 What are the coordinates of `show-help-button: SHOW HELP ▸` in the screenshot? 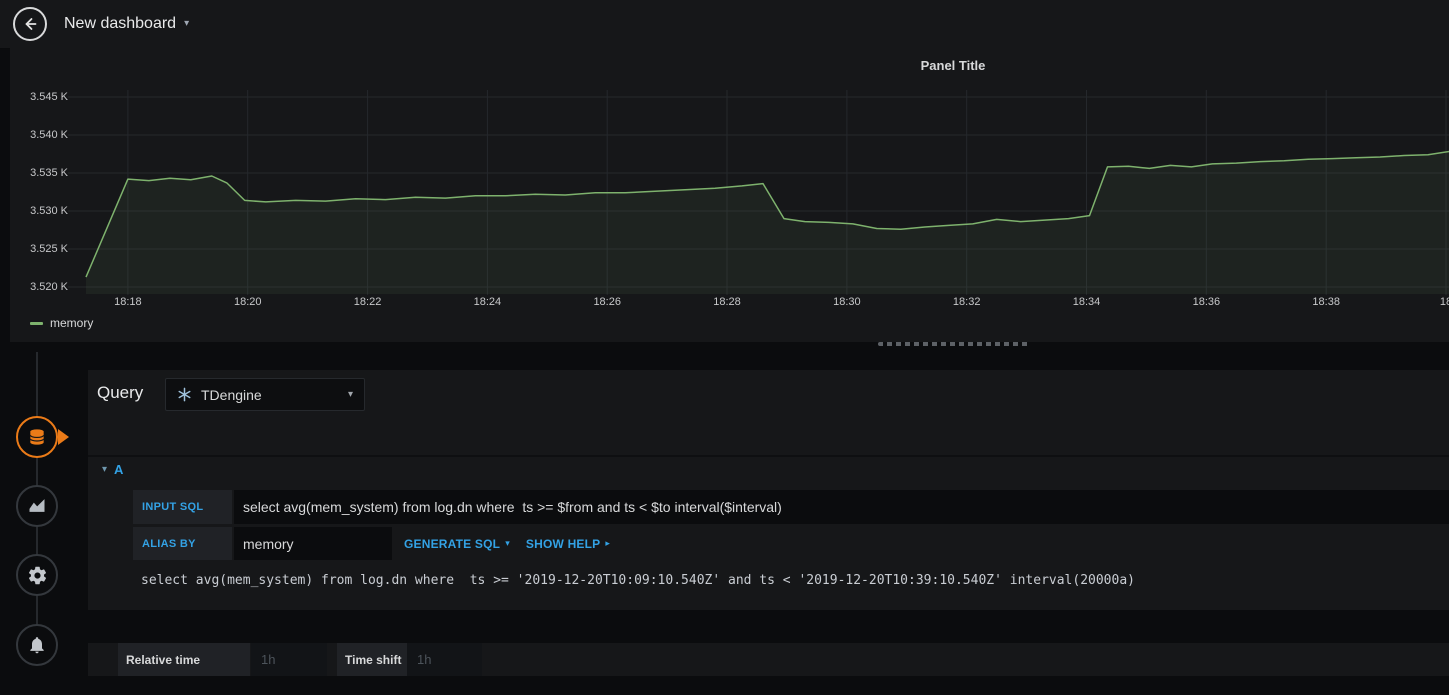 It's located at (568, 544).